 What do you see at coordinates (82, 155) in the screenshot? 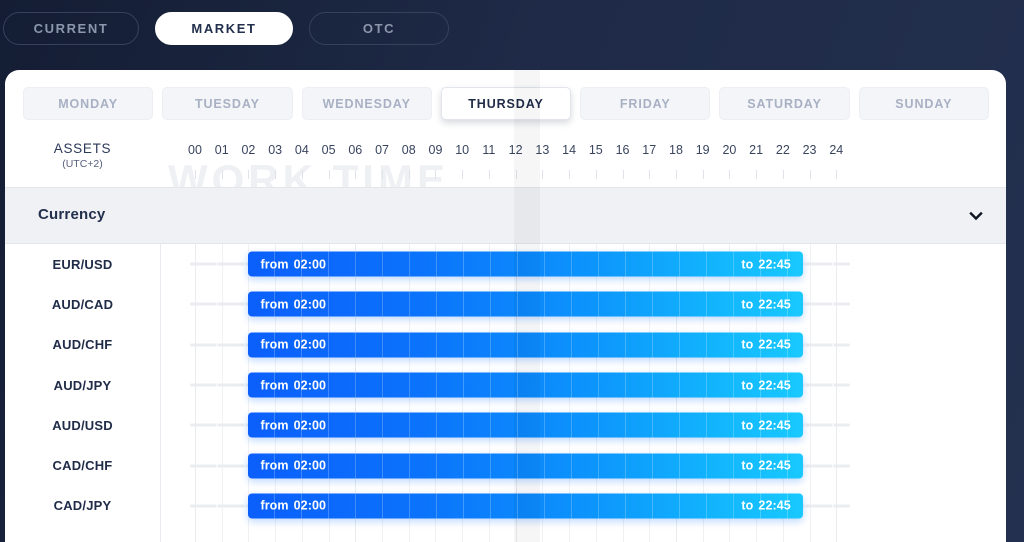
I see `assets-column-header: ASSETS (UTC+2)` at bounding box center [82, 155].